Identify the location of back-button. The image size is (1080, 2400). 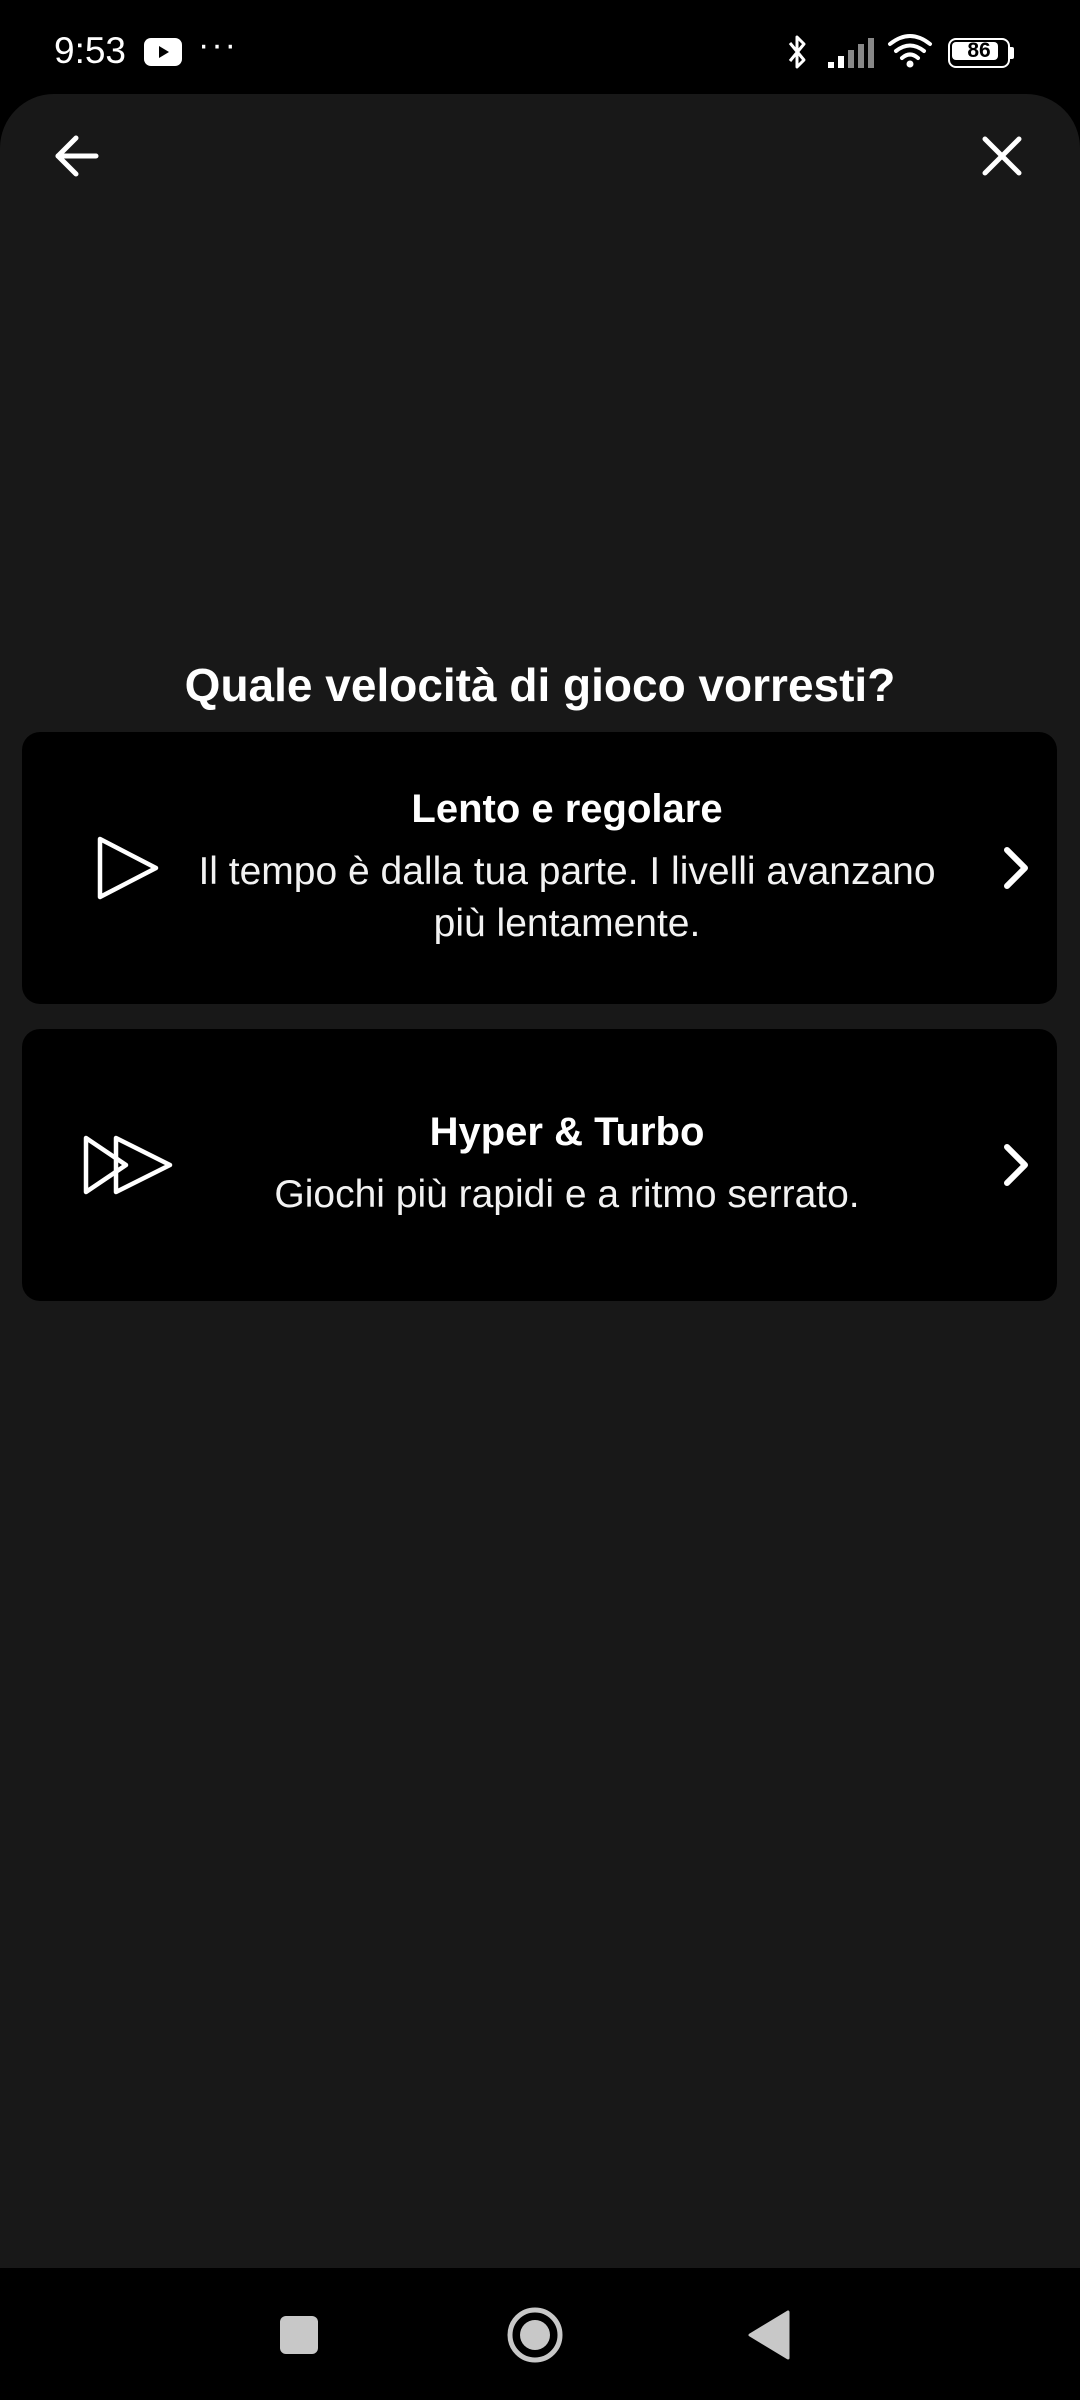
(76, 156).